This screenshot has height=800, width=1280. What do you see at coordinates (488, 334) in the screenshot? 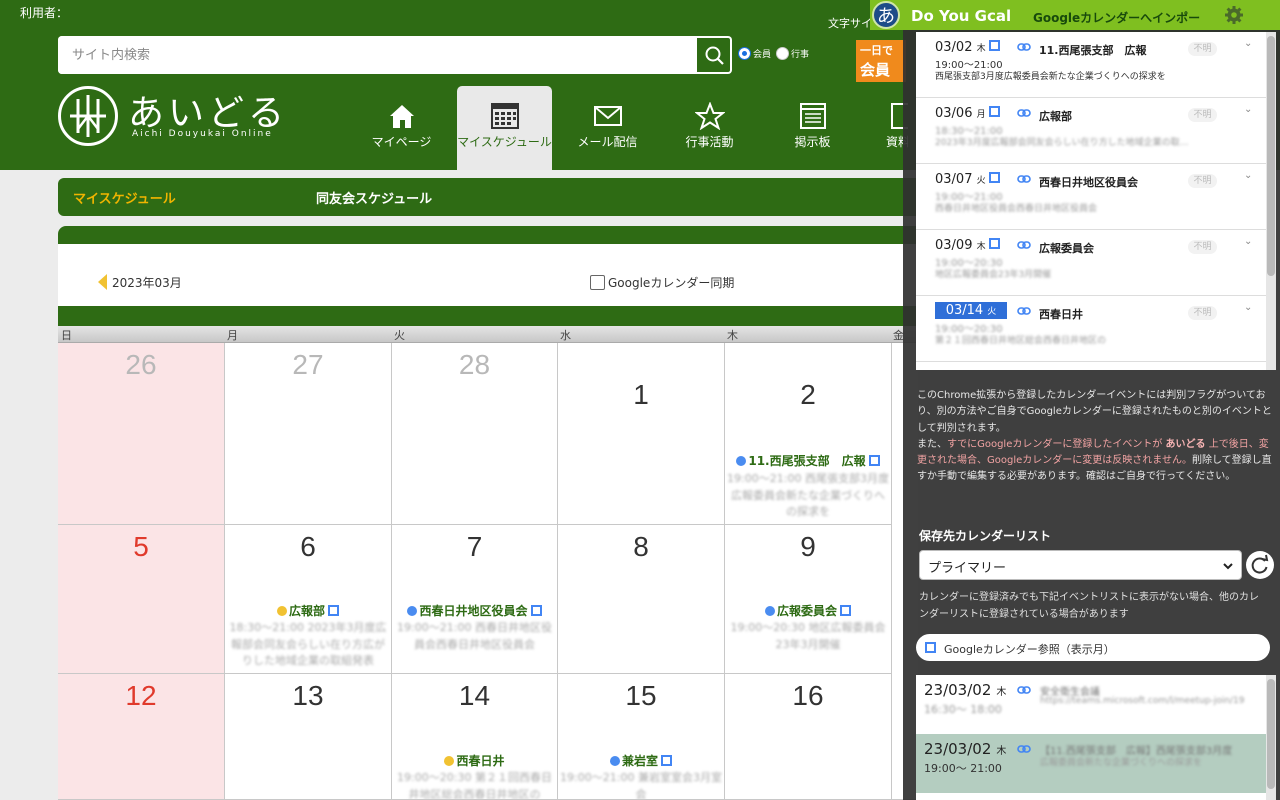
I see `day-of-week-row: 日 月 火 水 木 金` at bounding box center [488, 334].